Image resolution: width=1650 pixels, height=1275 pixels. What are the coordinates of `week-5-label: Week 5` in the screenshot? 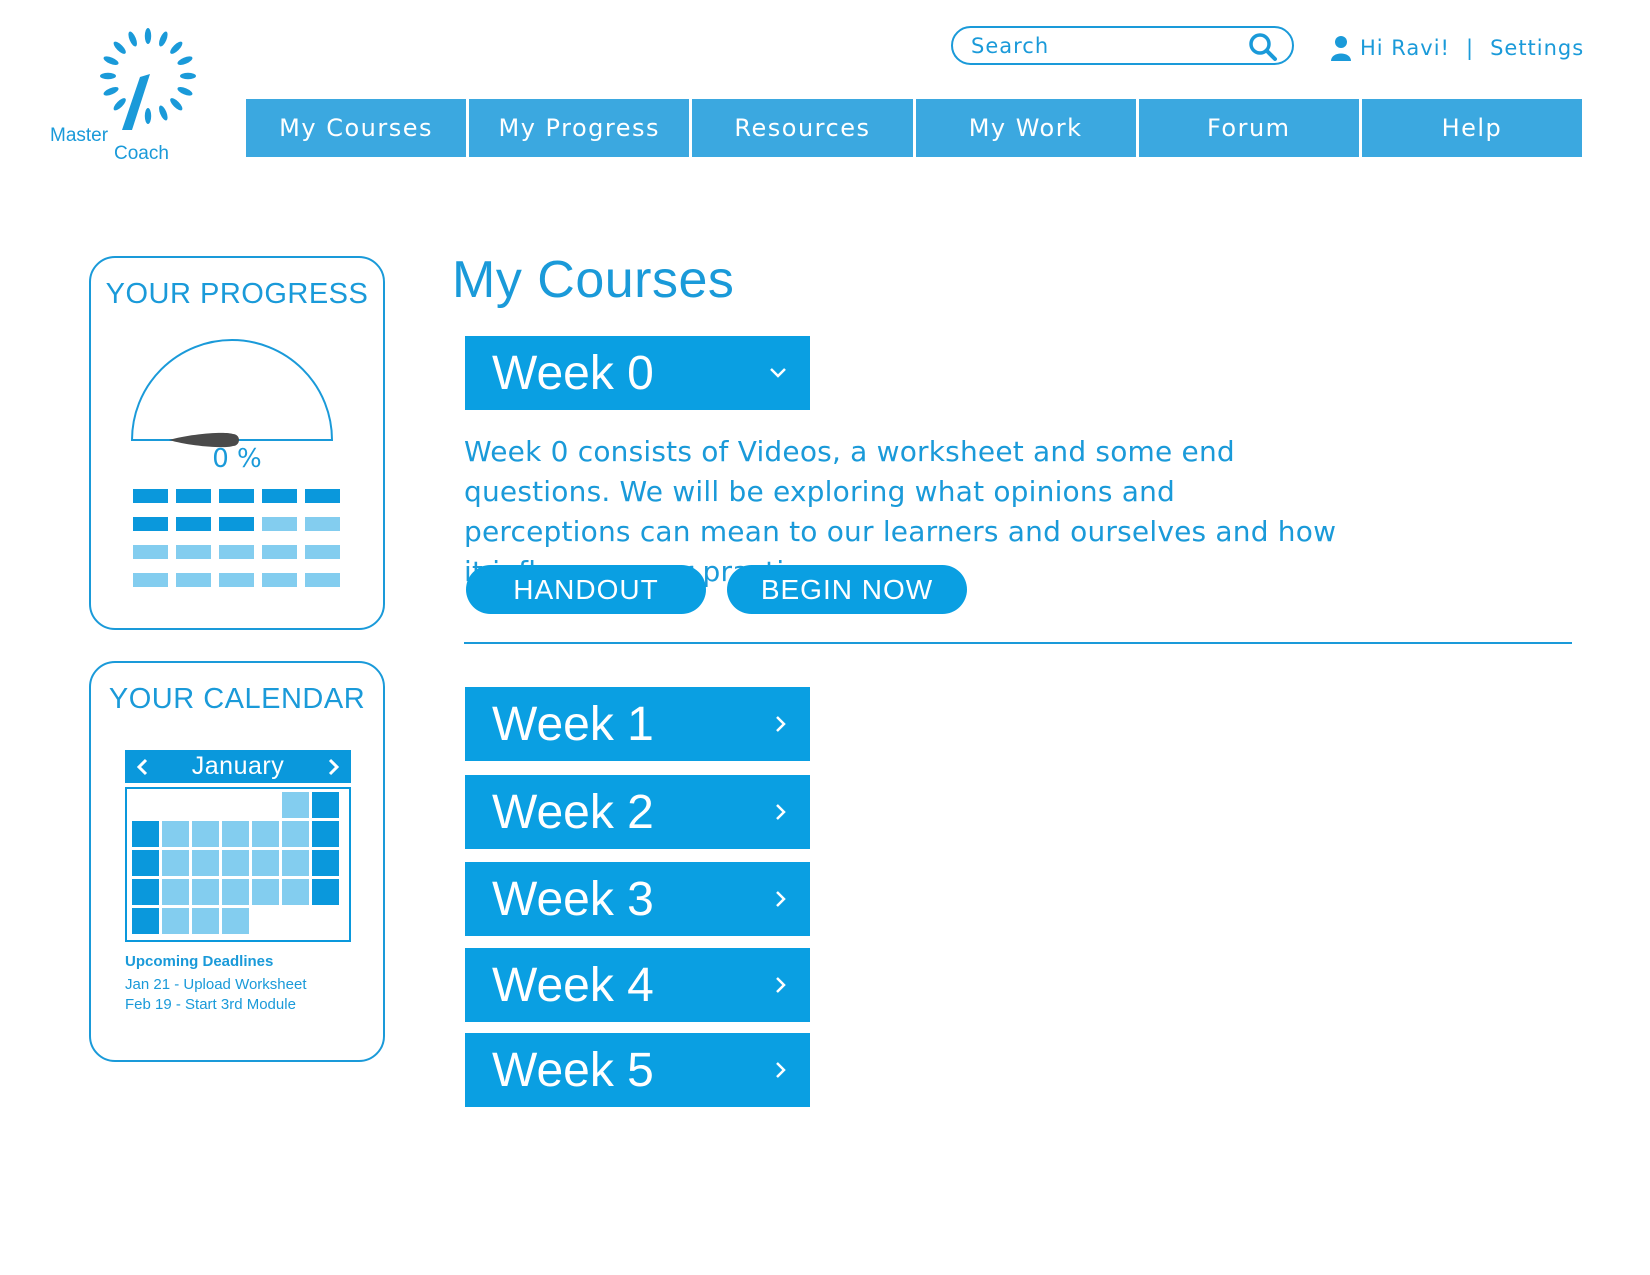 It's located at (573, 1070).